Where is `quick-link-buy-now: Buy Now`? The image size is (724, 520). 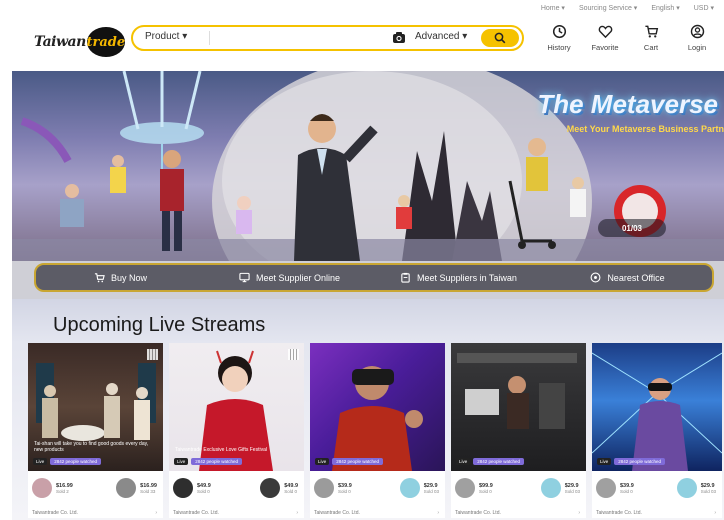 quick-link-buy-now: Buy Now is located at coordinates (120, 277).